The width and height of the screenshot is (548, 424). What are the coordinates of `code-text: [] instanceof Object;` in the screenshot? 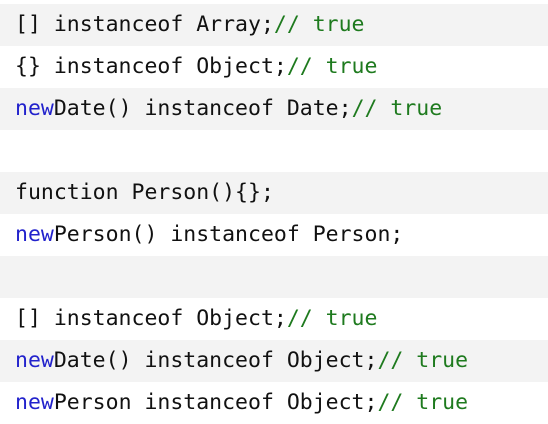 It's located at (151, 318).